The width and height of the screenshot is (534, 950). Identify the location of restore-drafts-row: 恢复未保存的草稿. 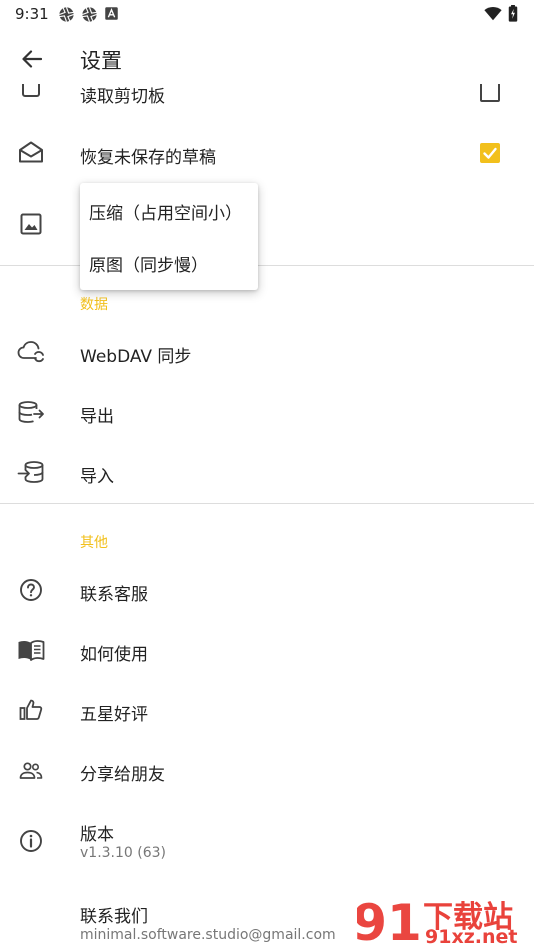
(267, 153).